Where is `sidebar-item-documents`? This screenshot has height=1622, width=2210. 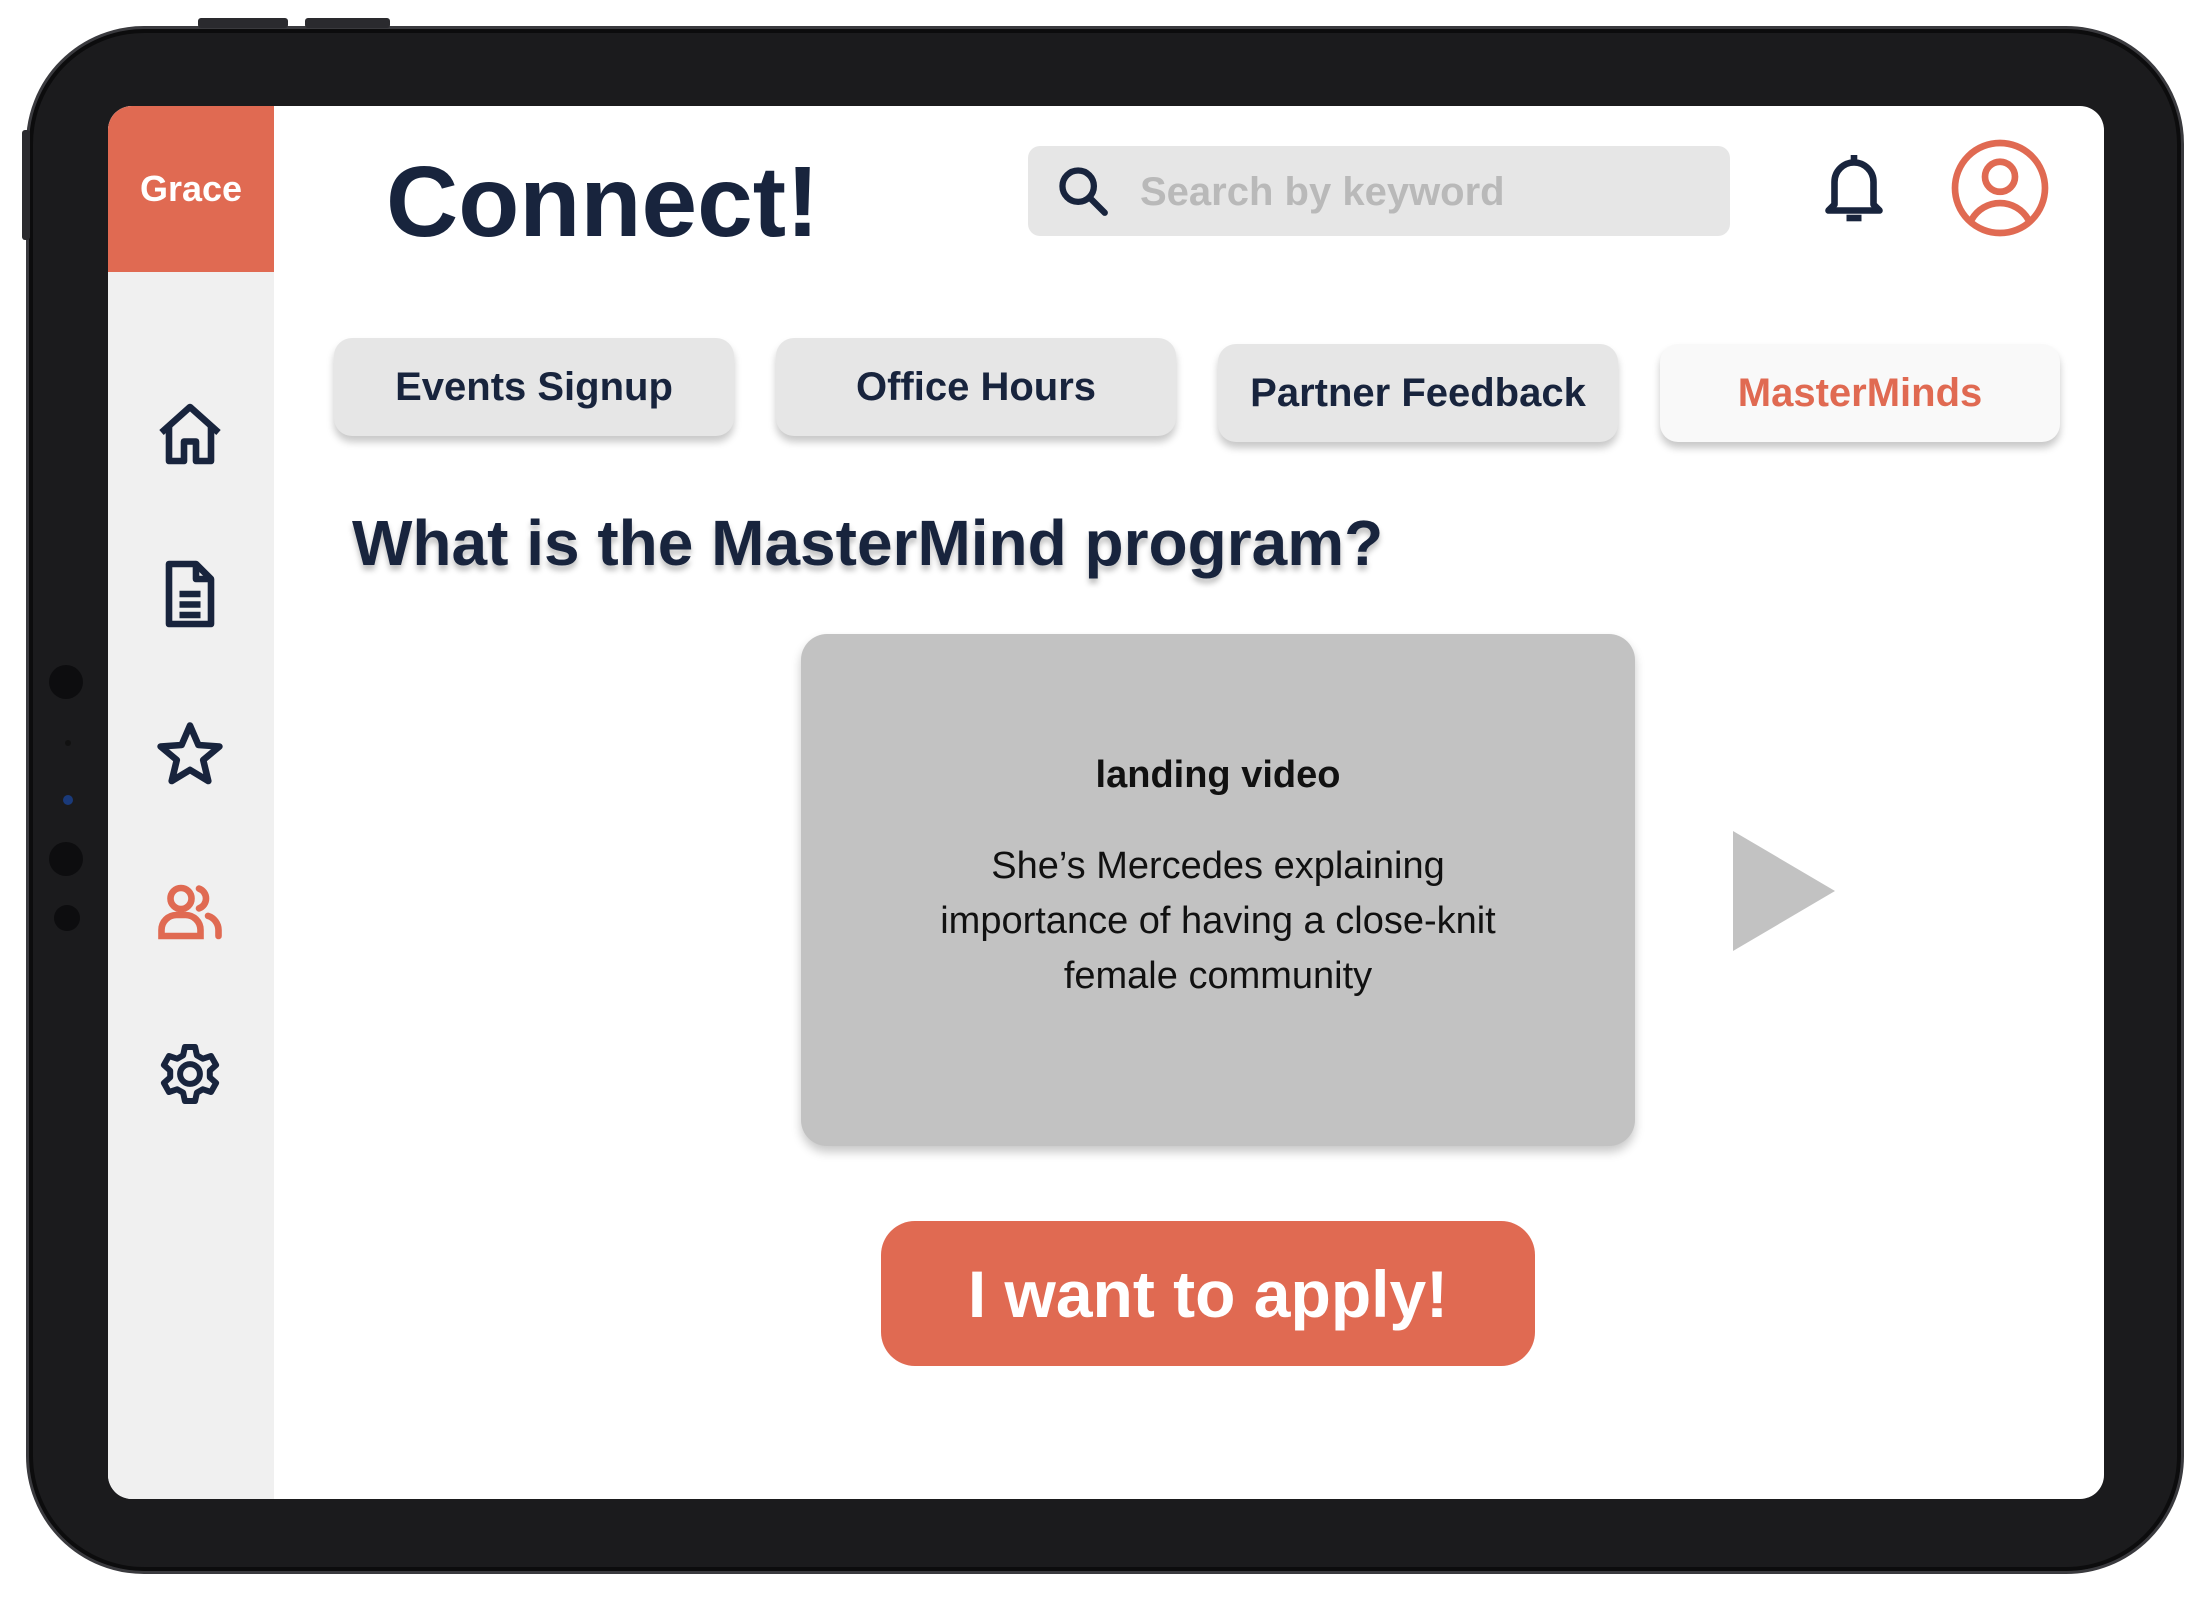
sidebar-item-documents is located at coordinates (190, 594).